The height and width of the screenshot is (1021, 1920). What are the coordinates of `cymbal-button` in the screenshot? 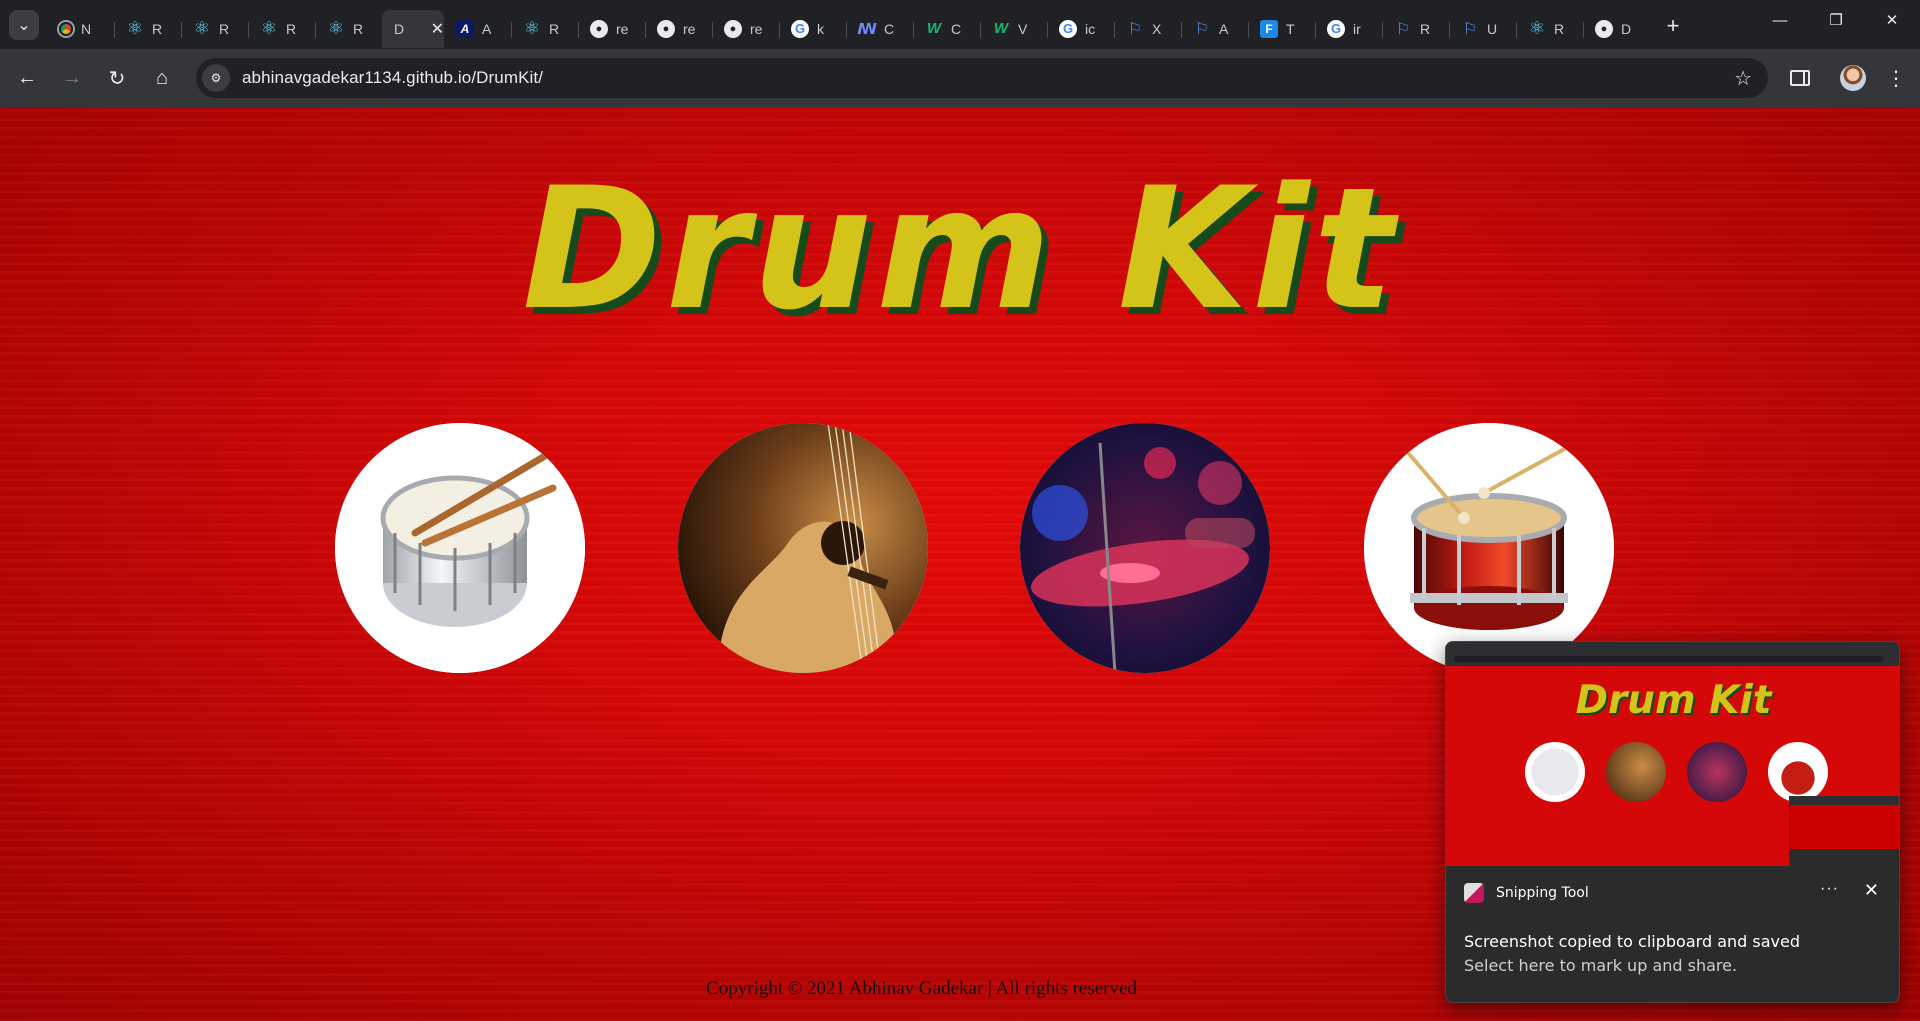 It's located at (1145, 548).